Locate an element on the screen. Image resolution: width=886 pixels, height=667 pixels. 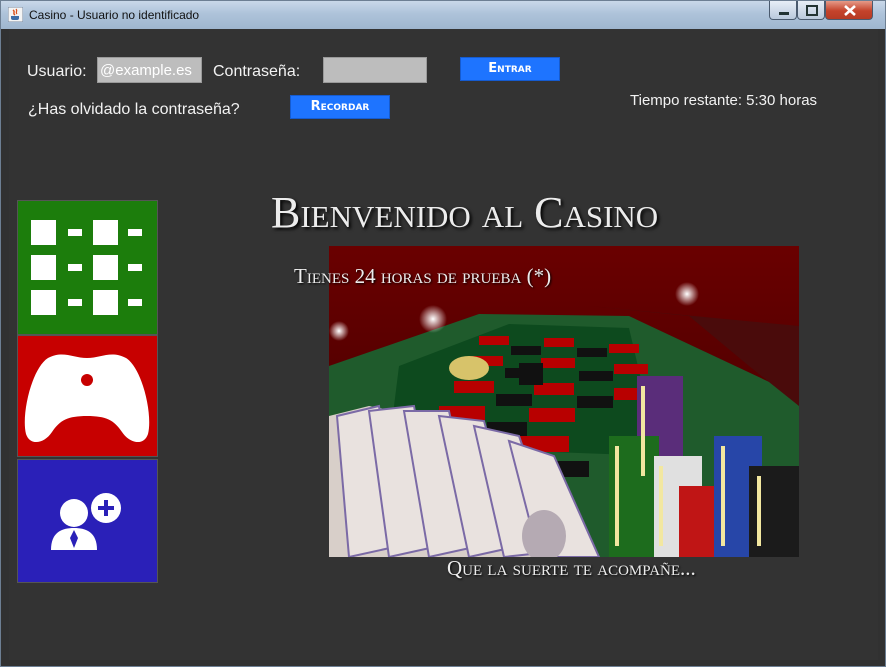
login-button: Entrar is located at coordinates (510, 69).